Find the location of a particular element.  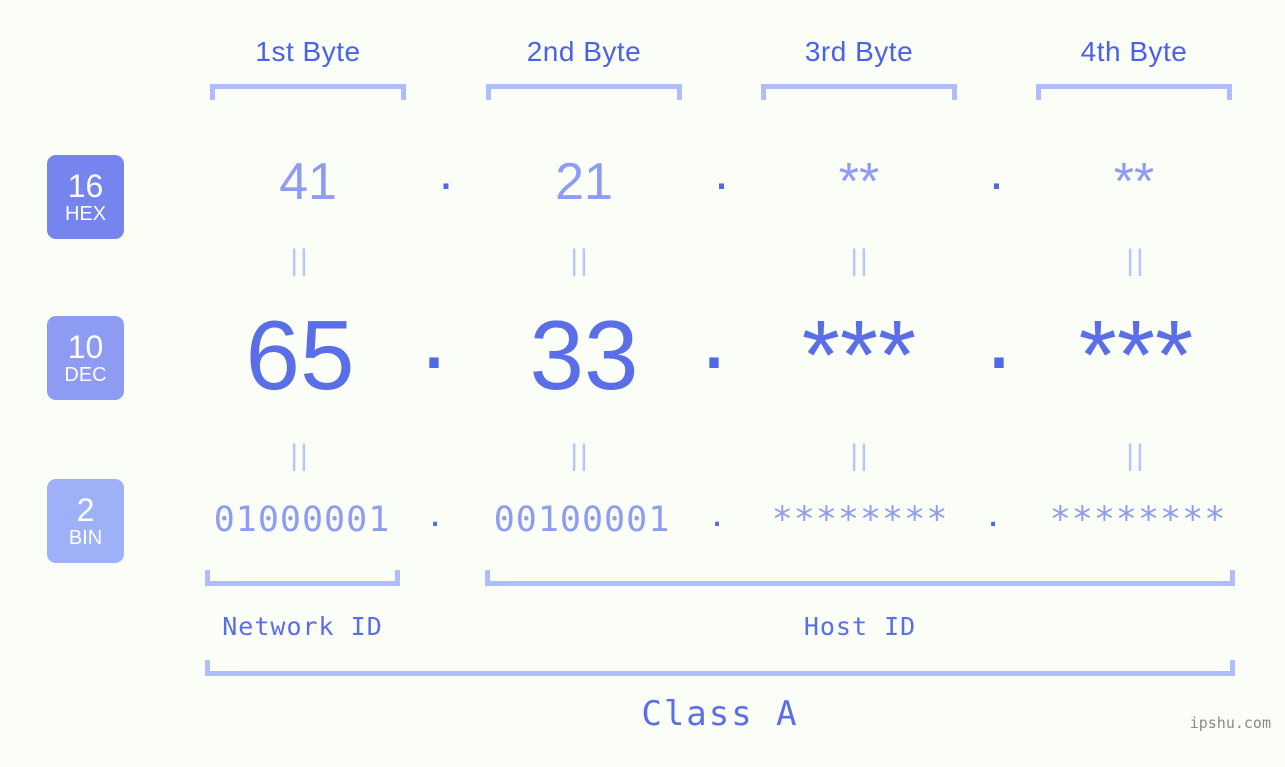

dec-byte-3-value: *** is located at coordinates (859, 355).